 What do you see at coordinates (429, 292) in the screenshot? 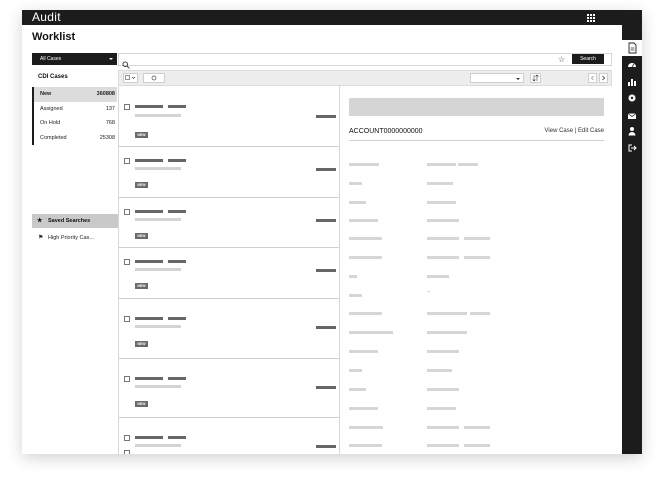
I see `field-value: --` at bounding box center [429, 292].